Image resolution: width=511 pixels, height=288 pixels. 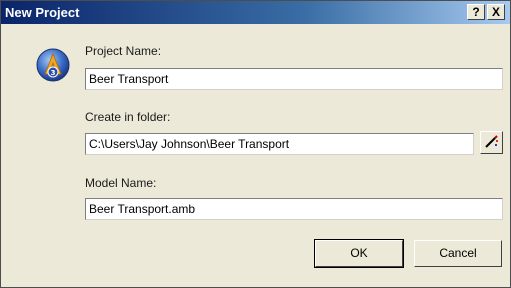 I want to click on help-button: ?, so click(x=476, y=12).